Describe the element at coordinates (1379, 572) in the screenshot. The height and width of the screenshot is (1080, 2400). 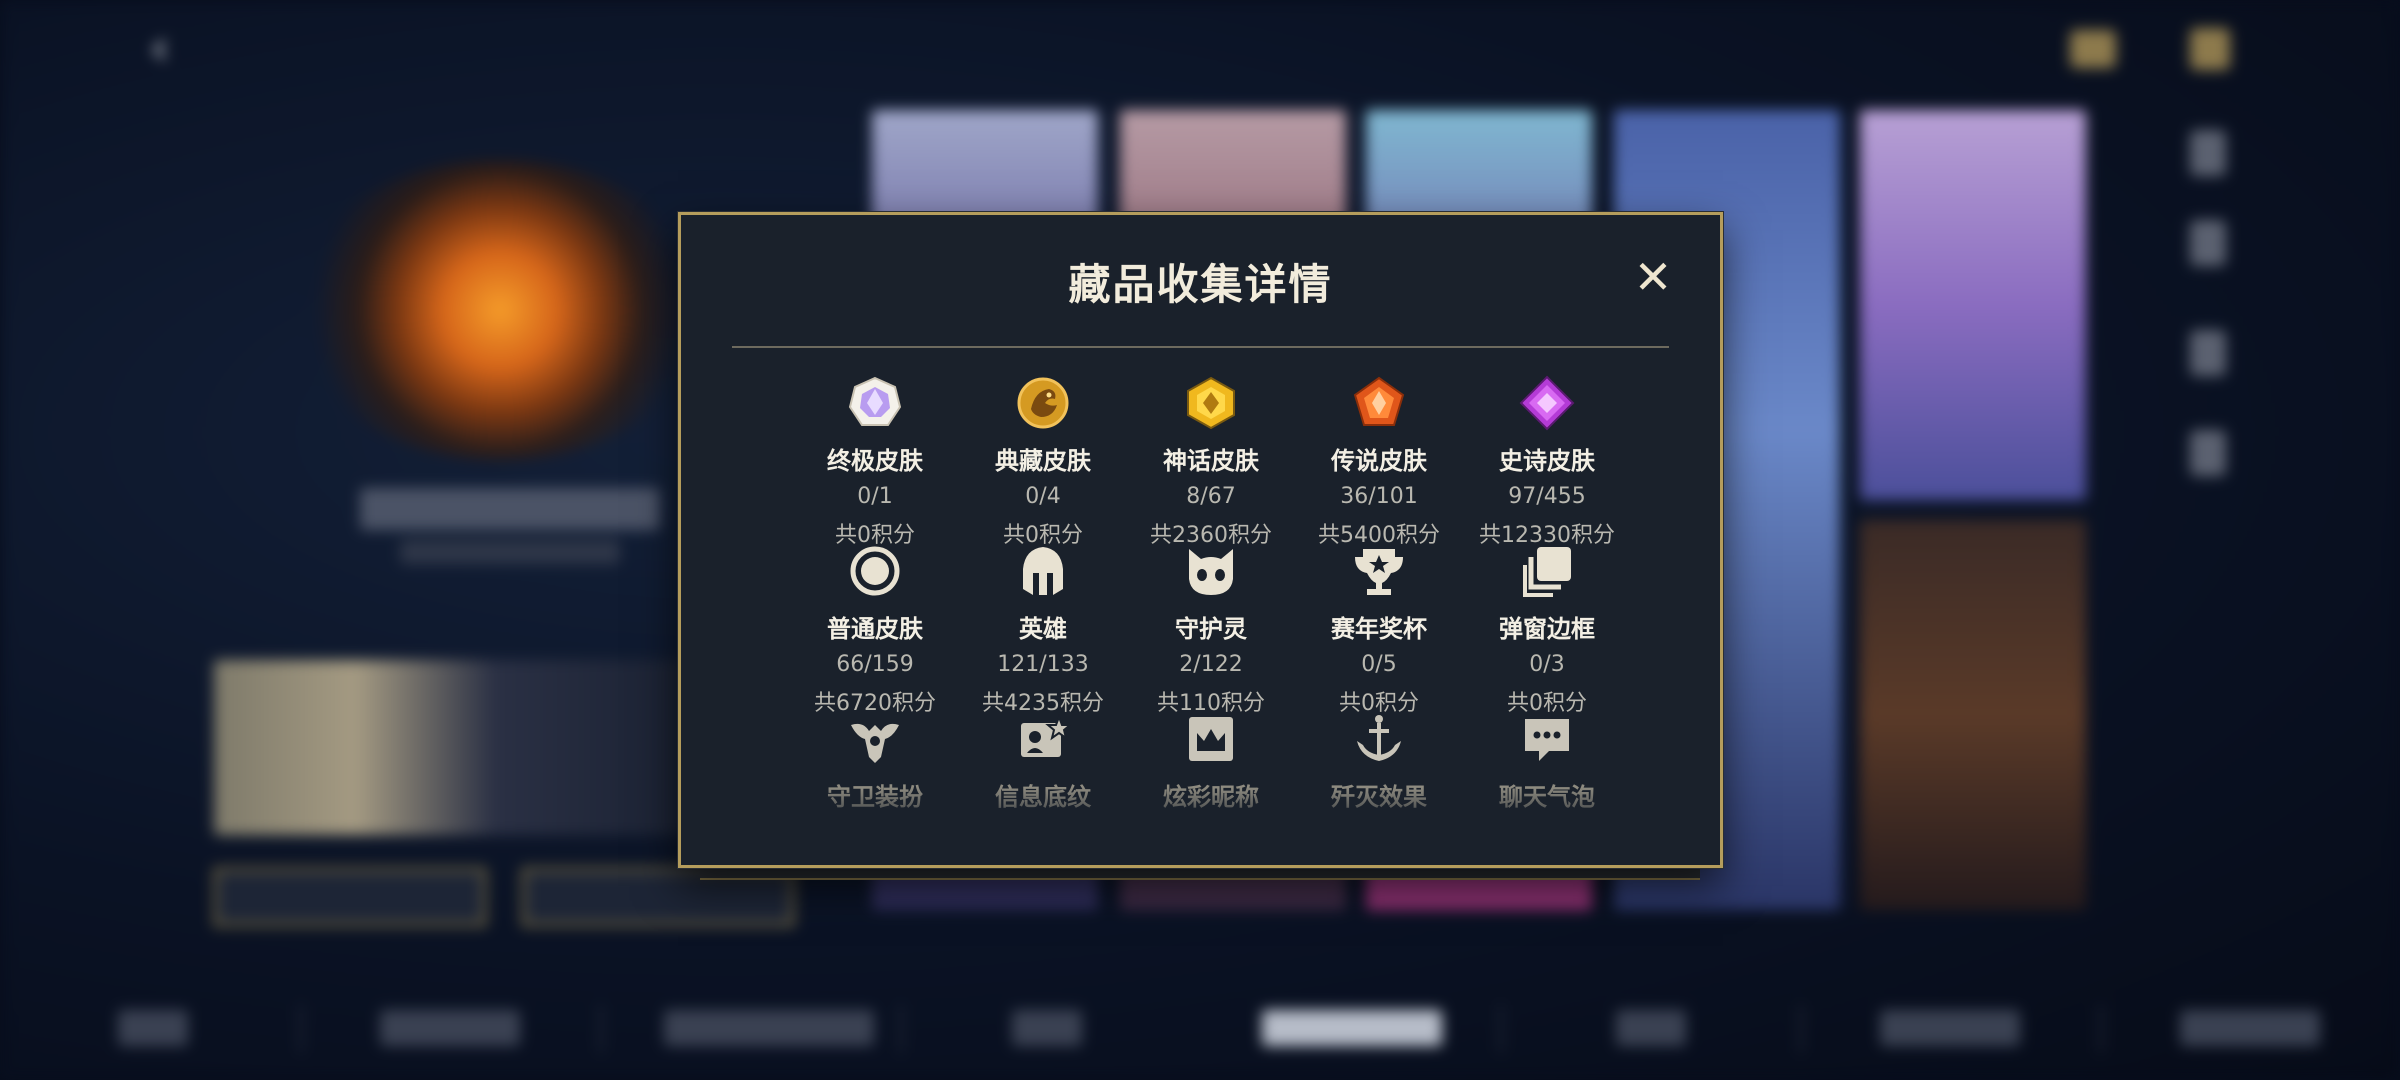
I see `season-trophy-icon` at that location.